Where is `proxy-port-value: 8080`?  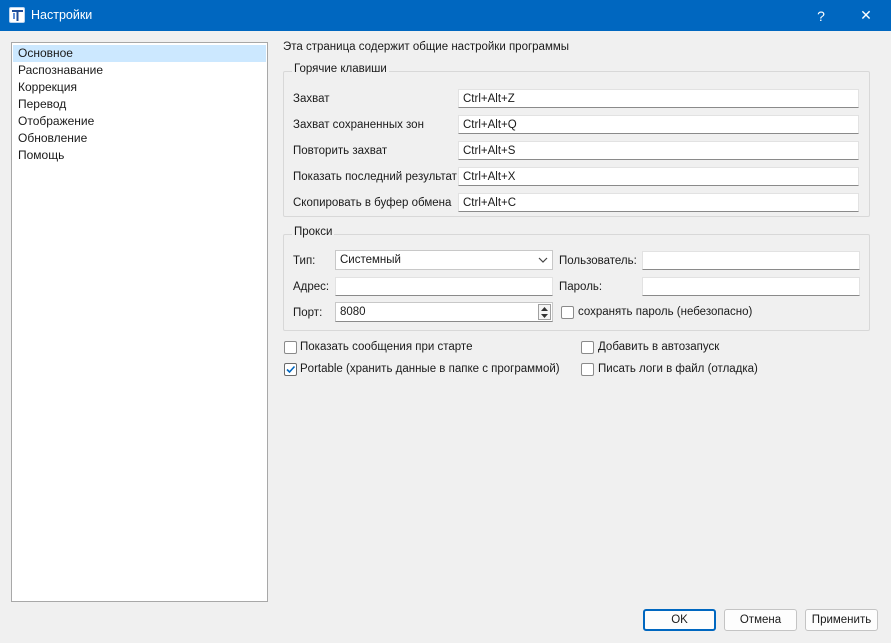 proxy-port-value: 8080 is located at coordinates (353, 312).